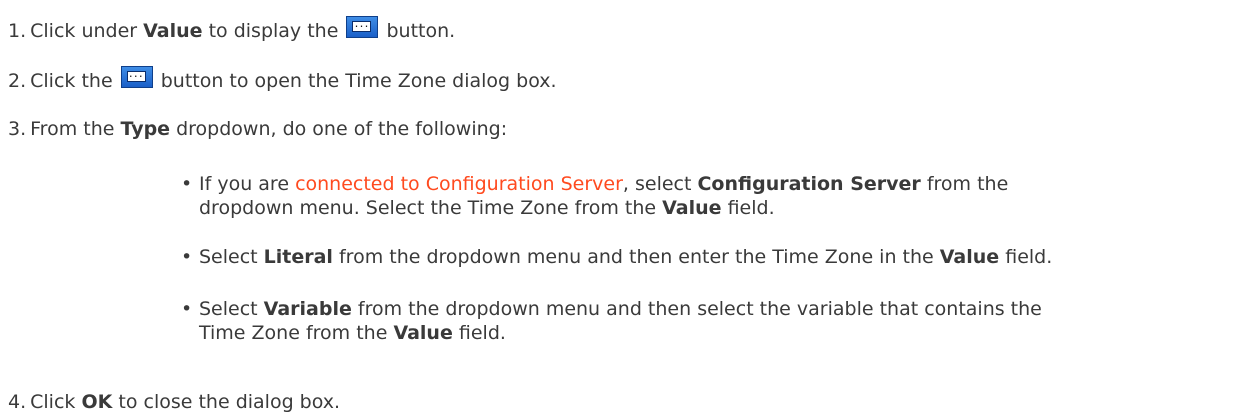 The image size is (1259, 420). Describe the element at coordinates (273, 31) in the screenshot. I see `step-text: to display the` at that location.